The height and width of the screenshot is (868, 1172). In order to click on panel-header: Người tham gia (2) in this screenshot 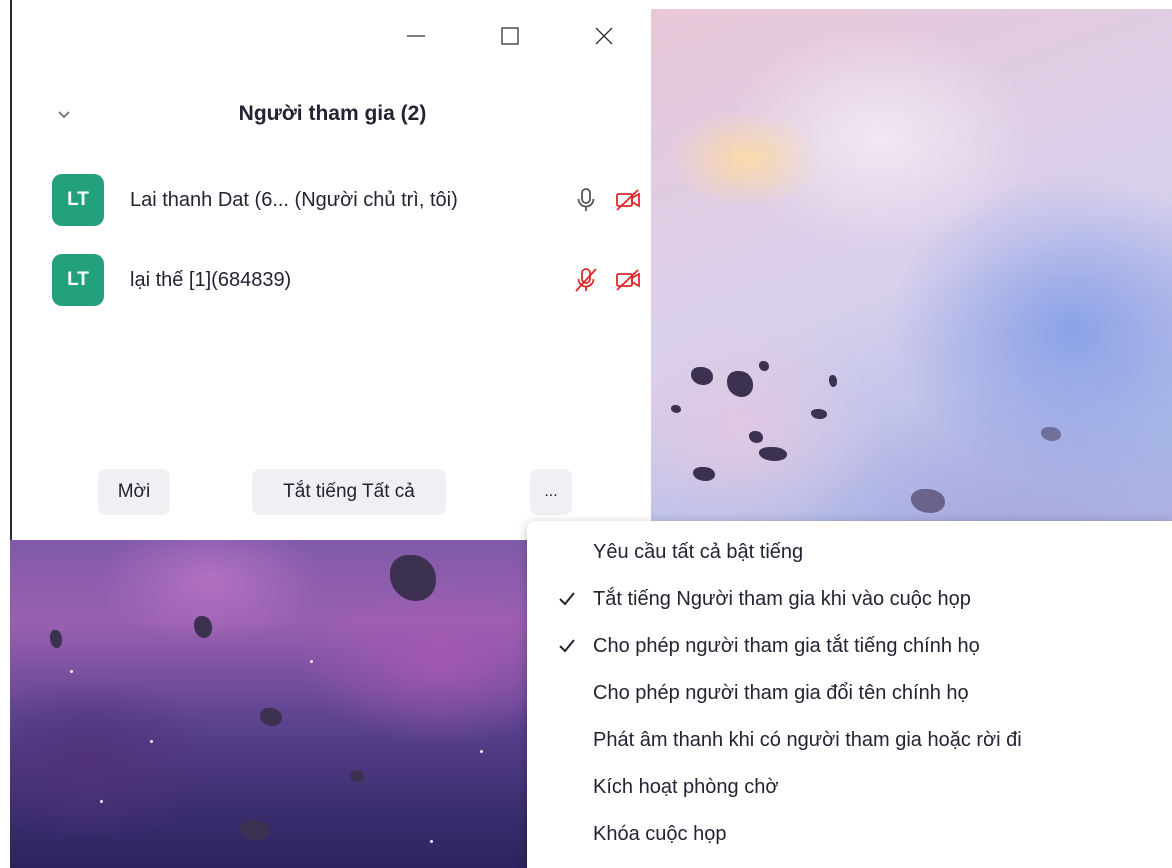, I will do `click(332, 114)`.